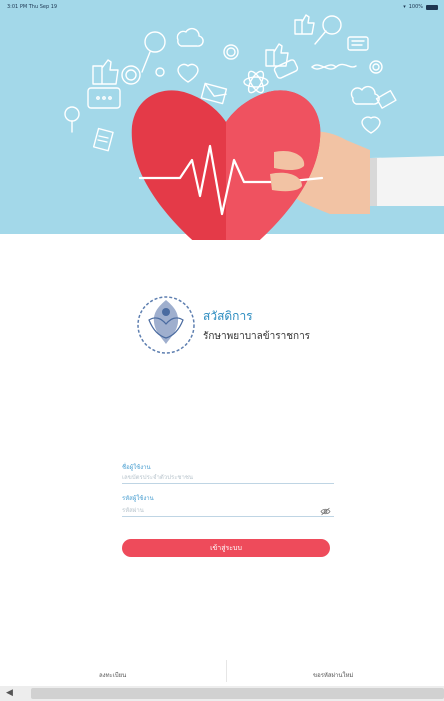 The height and width of the screenshot is (701, 444). I want to click on status-right: ▾ 100%, so click(420, 7).